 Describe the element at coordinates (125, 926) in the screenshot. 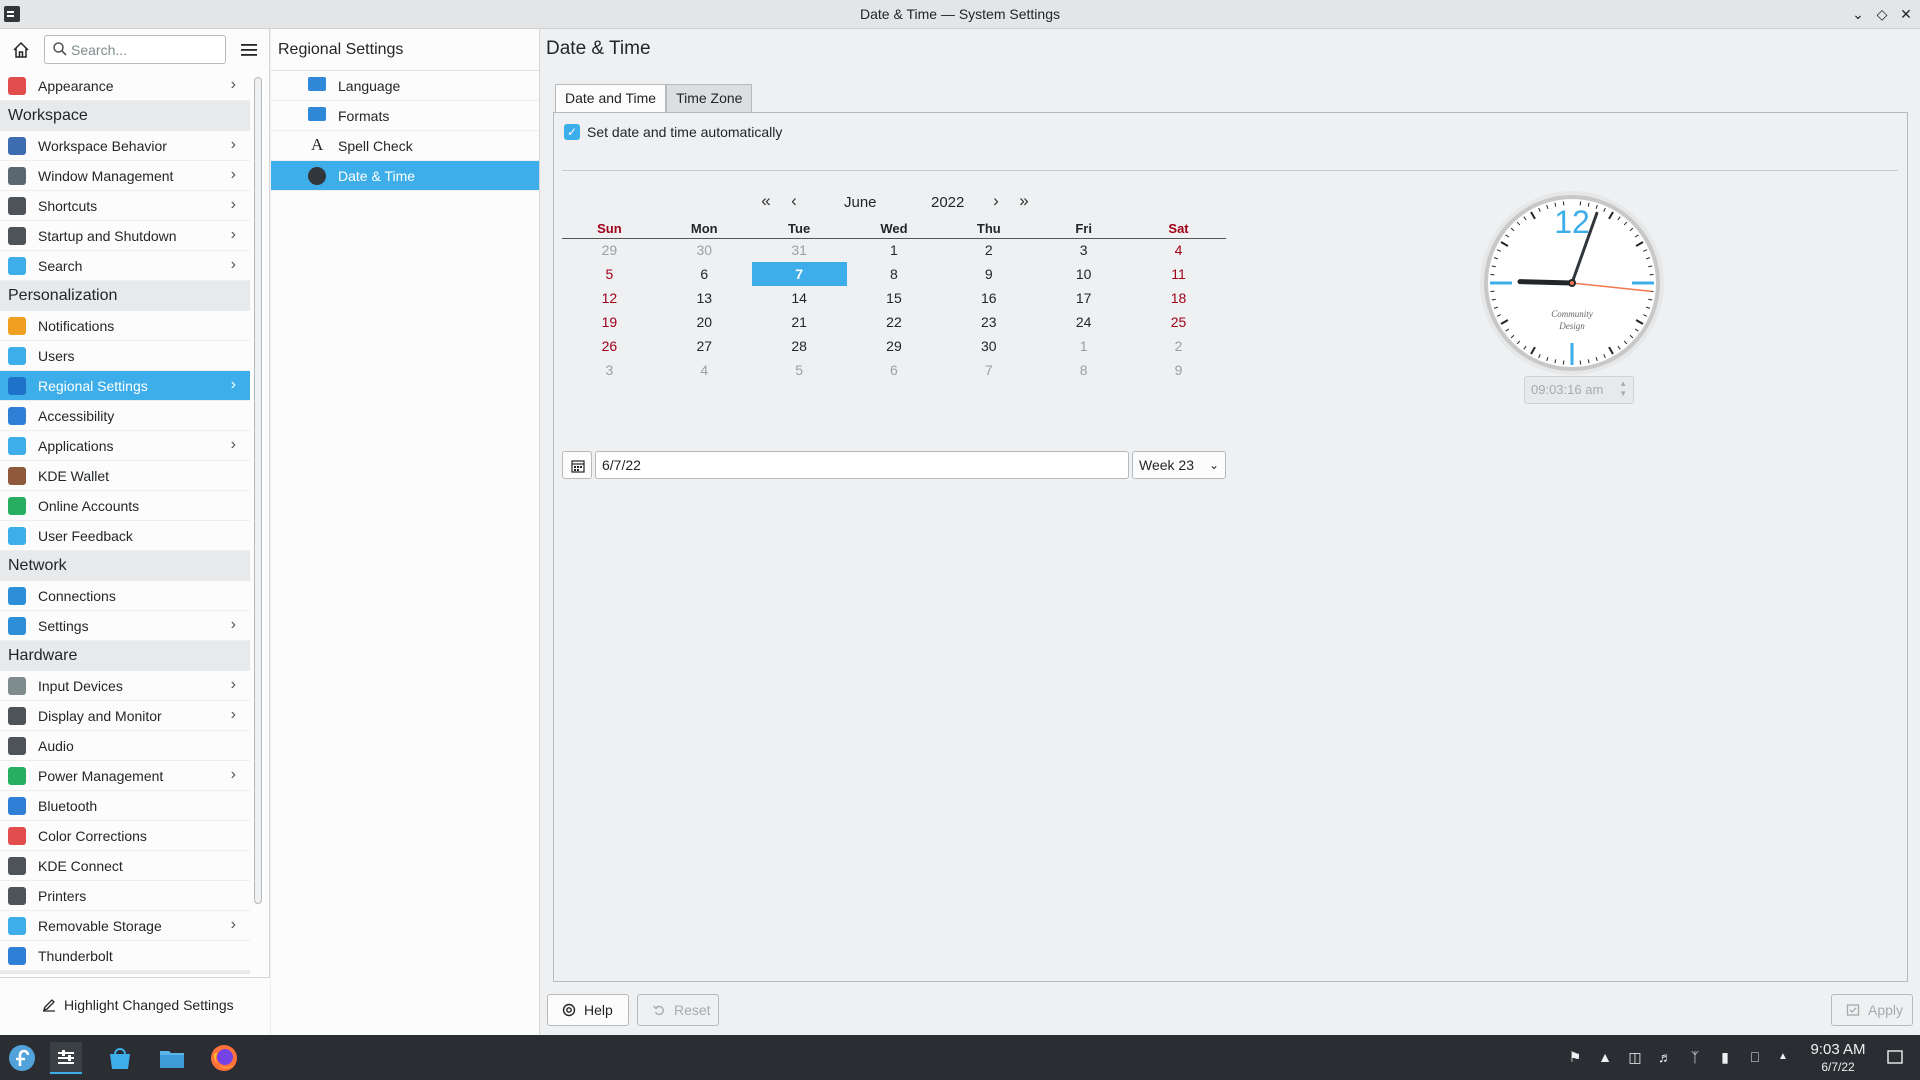

I see `sidebar-item-removable-storage: Removable Storage ›` at that location.